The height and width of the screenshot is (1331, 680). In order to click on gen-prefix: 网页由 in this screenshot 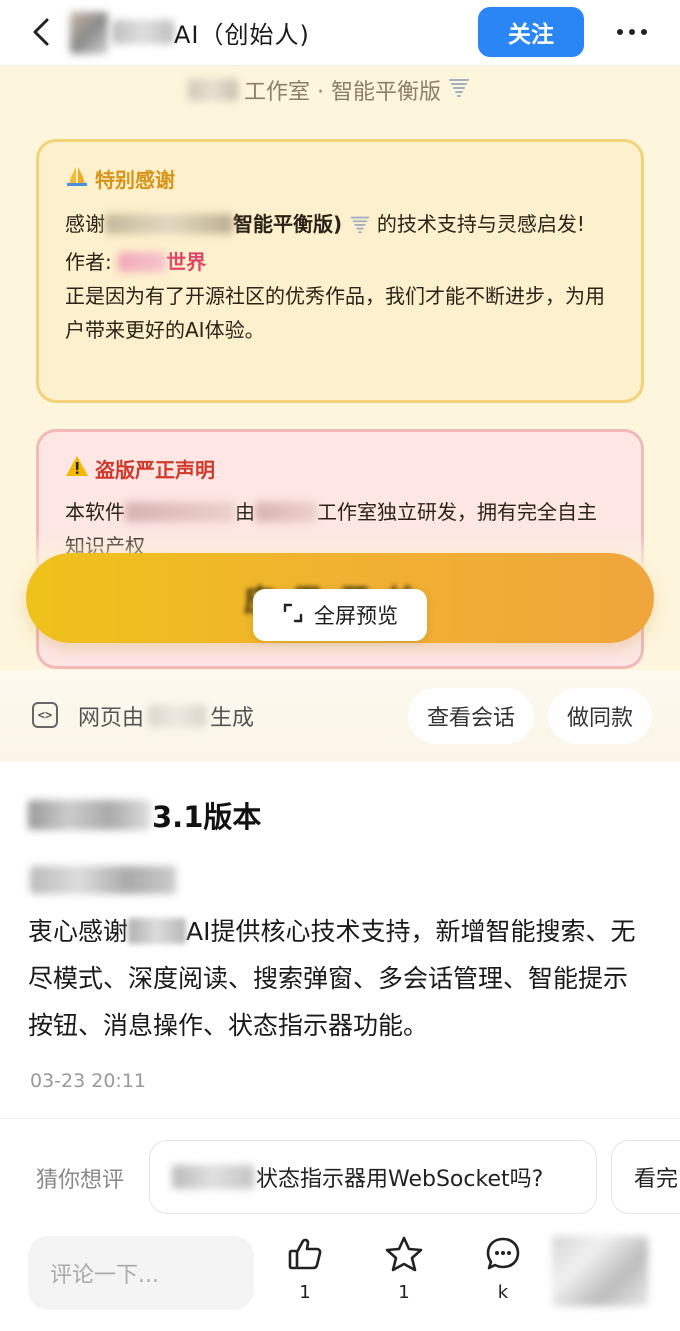, I will do `click(111, 718)`.